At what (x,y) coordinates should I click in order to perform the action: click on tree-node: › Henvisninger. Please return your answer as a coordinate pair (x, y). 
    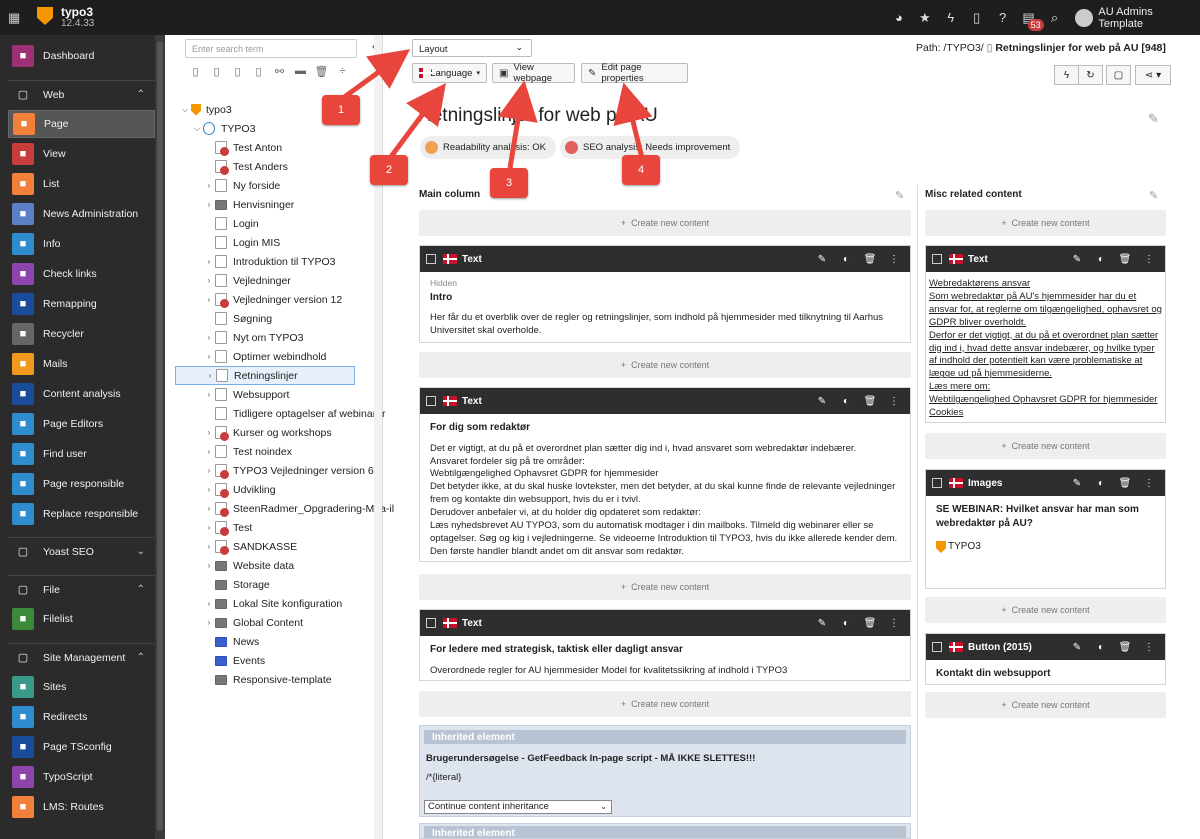
    Looking at the image, I should click on (249, 204).